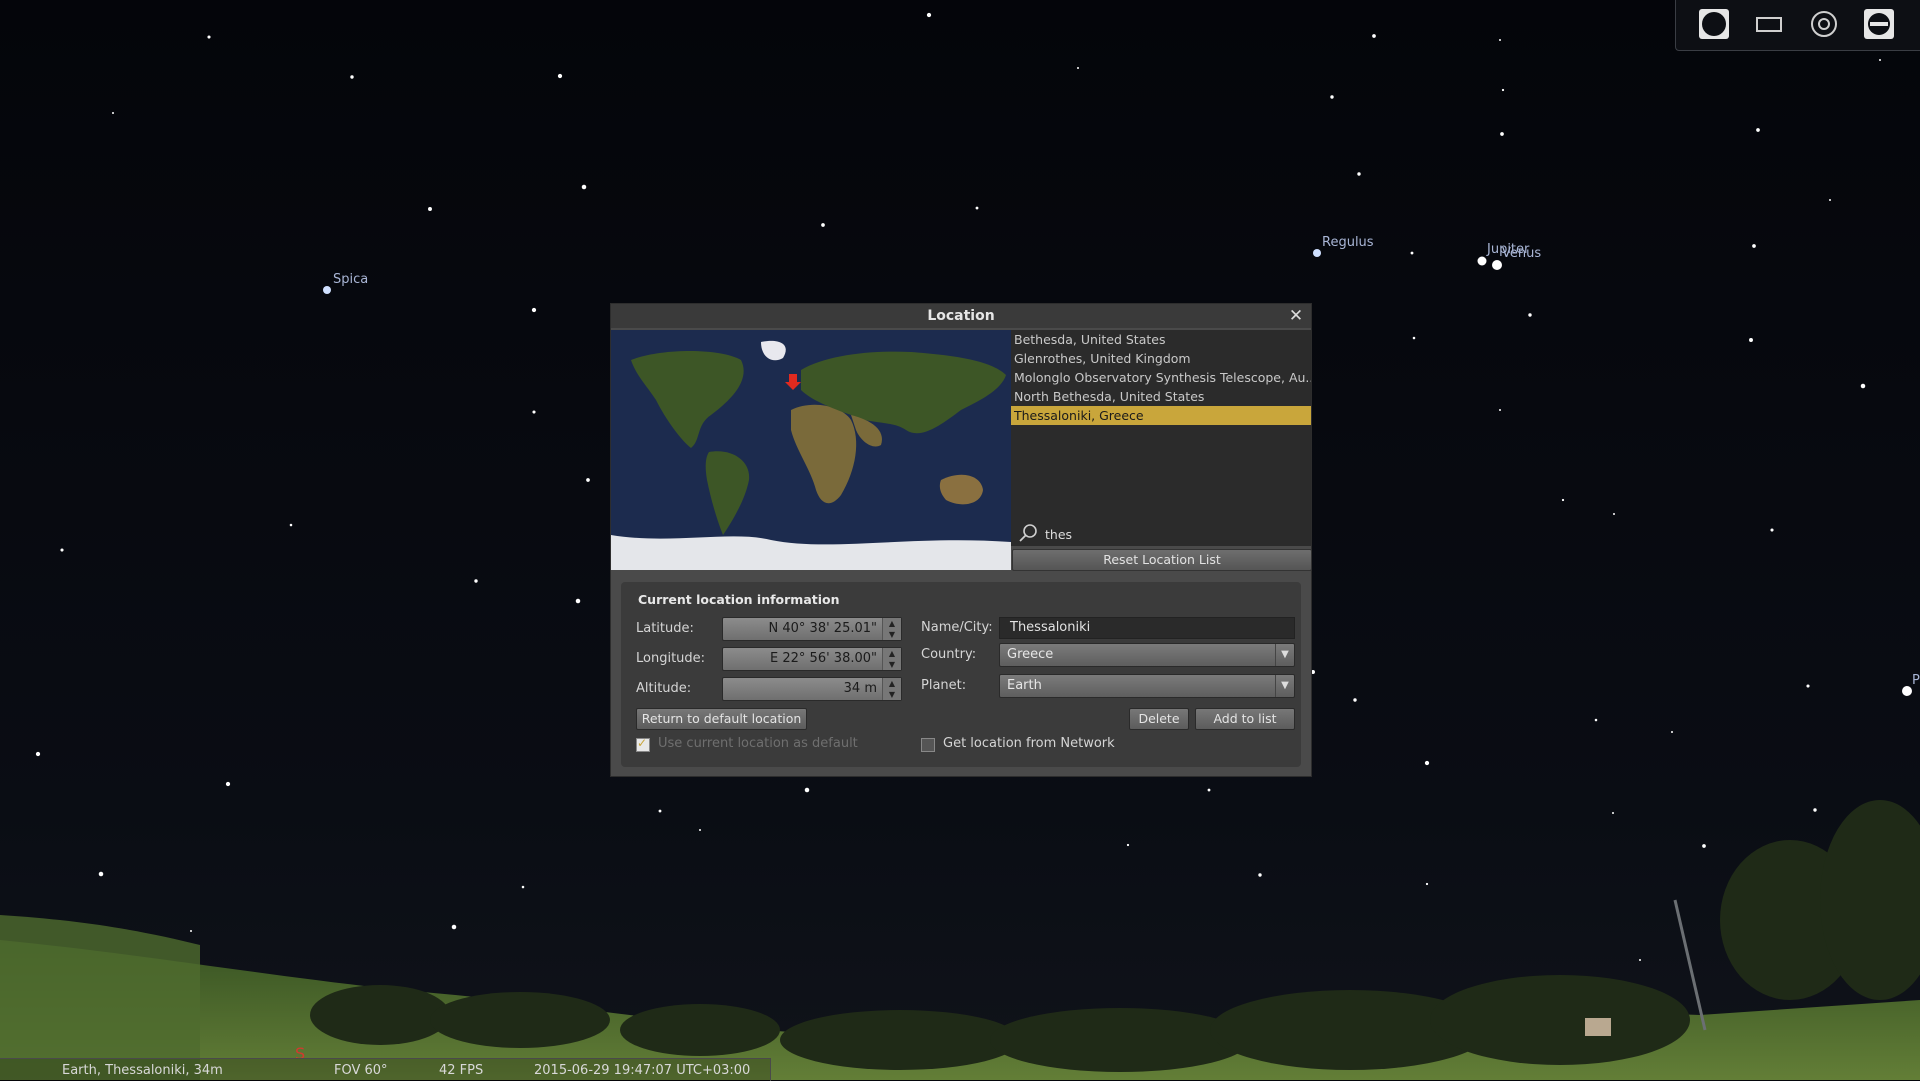 The width and height of the screenshot is (1920, 1081). I want to click on star-label-spica: Spica, so click(350, 279).